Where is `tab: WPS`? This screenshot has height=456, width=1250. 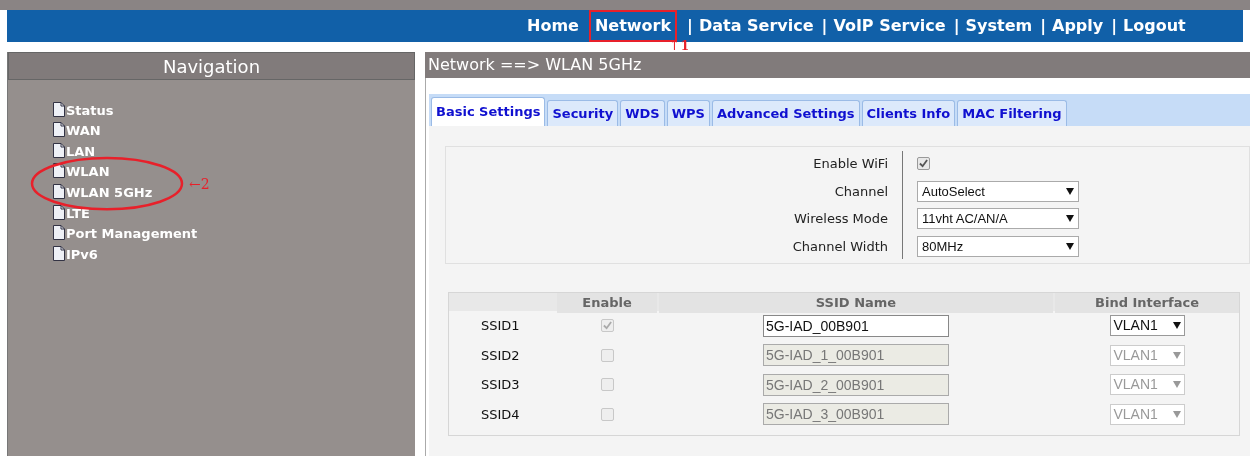 tab: WPS is located at coordinates (688, 113).